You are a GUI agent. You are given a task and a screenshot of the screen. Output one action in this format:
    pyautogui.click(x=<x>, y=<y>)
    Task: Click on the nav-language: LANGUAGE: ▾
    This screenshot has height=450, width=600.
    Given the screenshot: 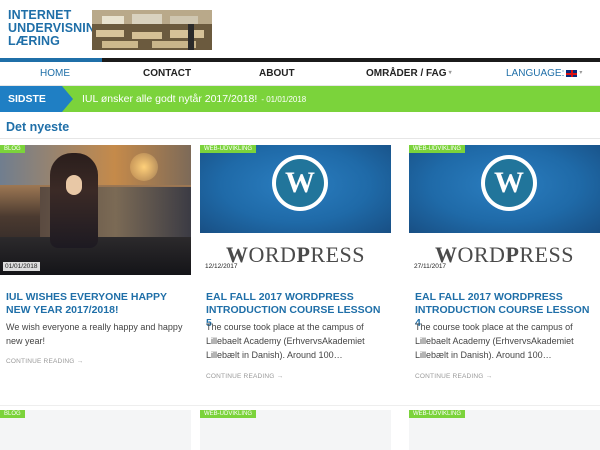 What is the action you would take?
    pyautogui.click(x=544, y=73)
    